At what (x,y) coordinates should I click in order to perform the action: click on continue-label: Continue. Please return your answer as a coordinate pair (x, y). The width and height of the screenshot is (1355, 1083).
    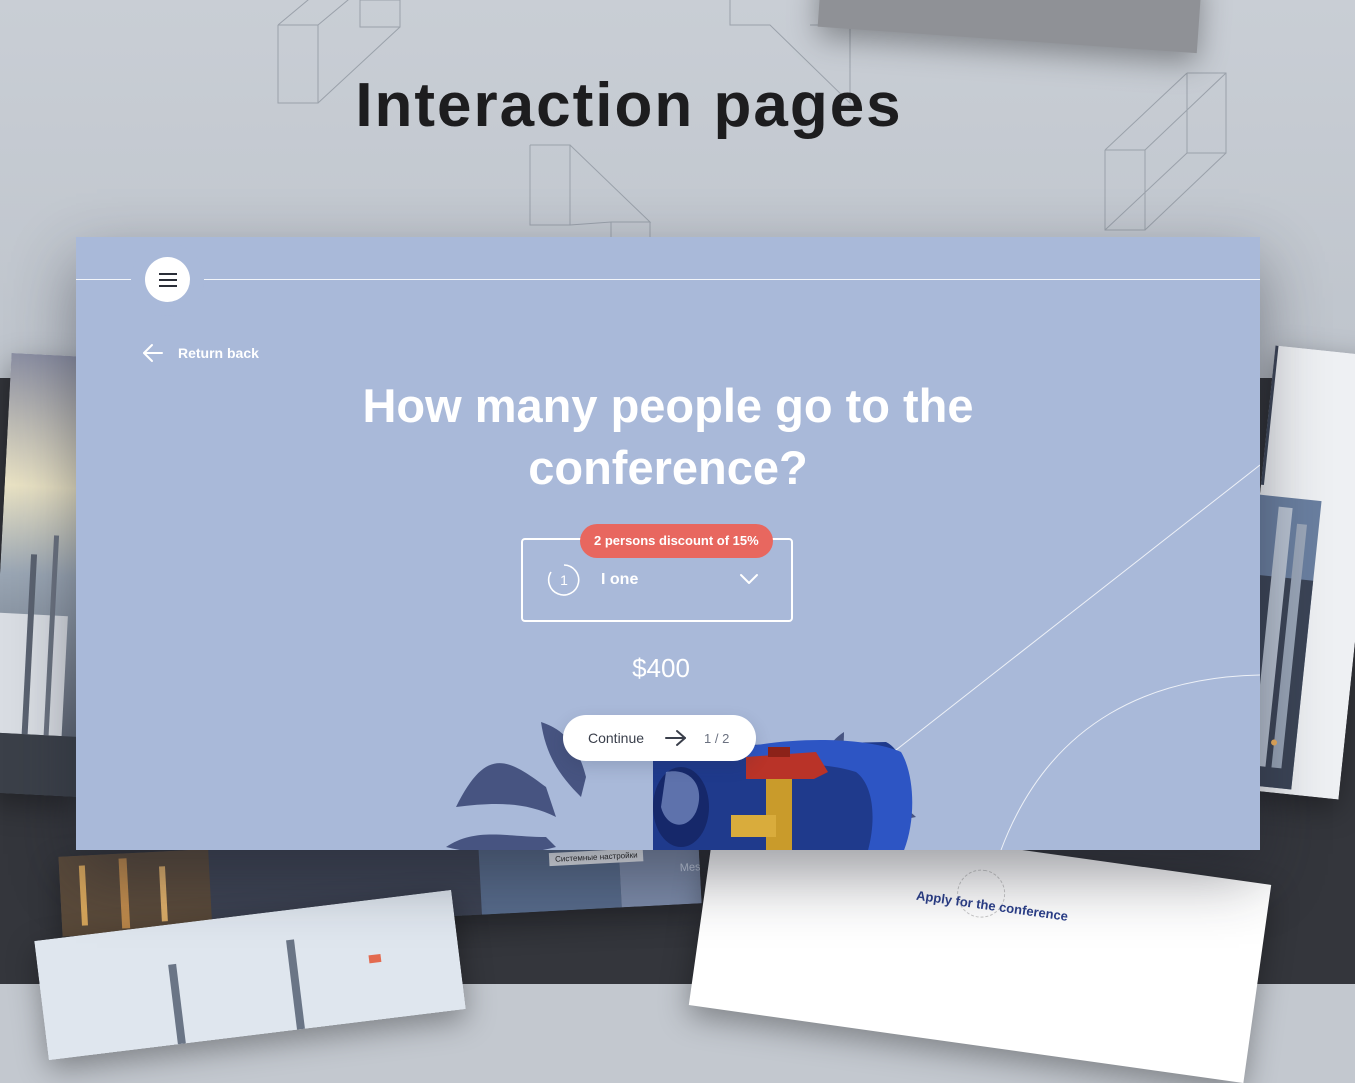
    Looking at the image, I should click on (616, 738).